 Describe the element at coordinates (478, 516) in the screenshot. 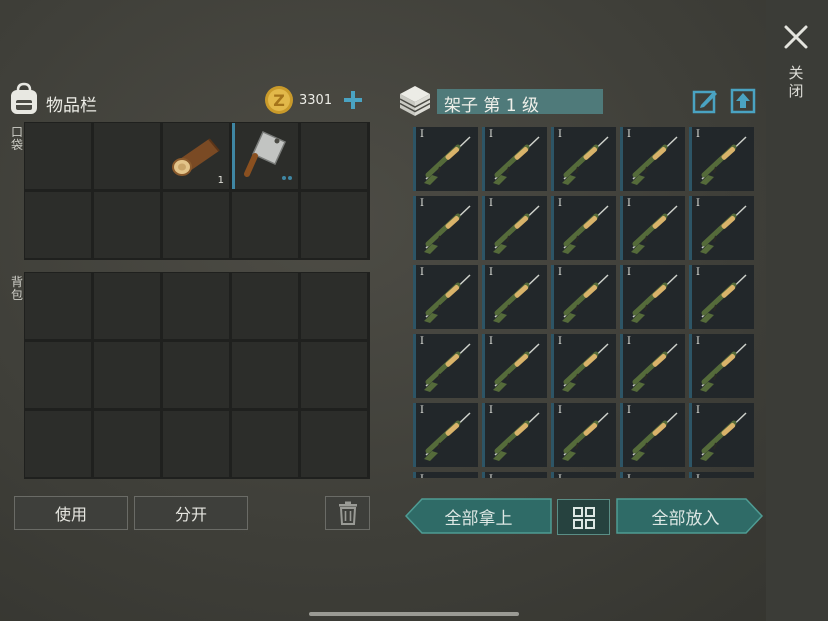

I see `take-all-button: 全部拿上` at that location.